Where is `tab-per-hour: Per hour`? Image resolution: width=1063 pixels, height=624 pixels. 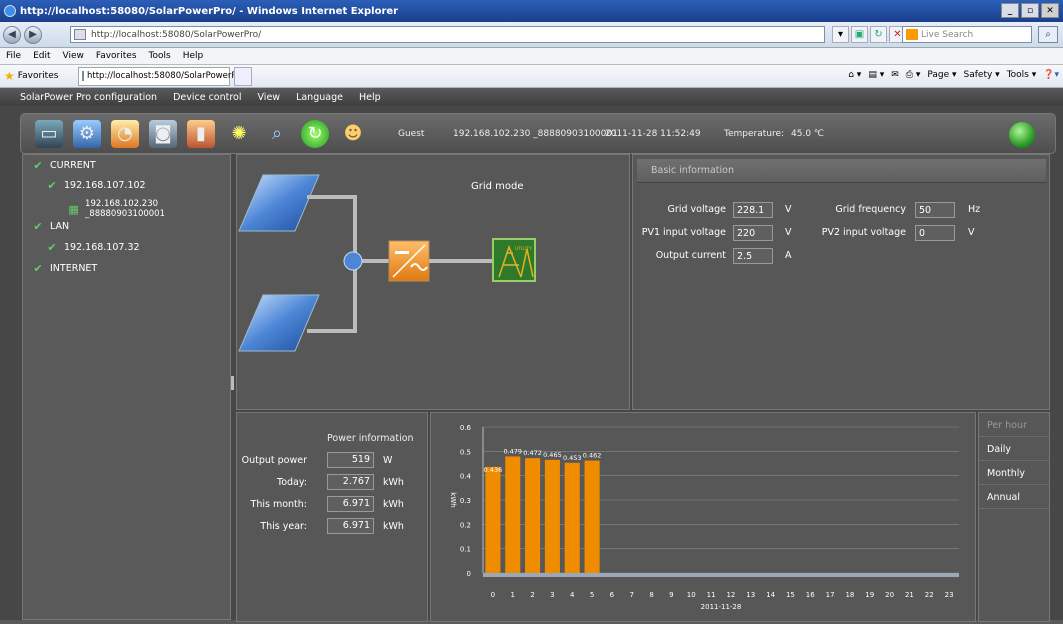 tab-per-hour: Per hour is located at coordinates (1014, 426).